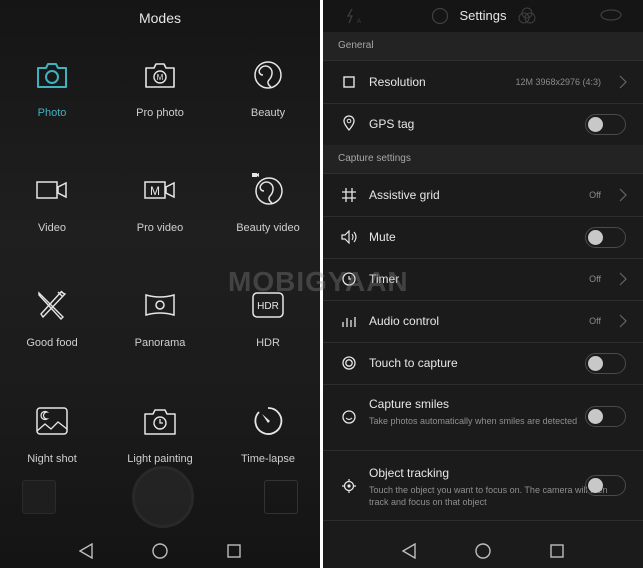 The image size is (643, 568). Describe the element at coordinates (483, 321) in the screenshot. I see `setting-audio-control: Audio control Off` at that location.